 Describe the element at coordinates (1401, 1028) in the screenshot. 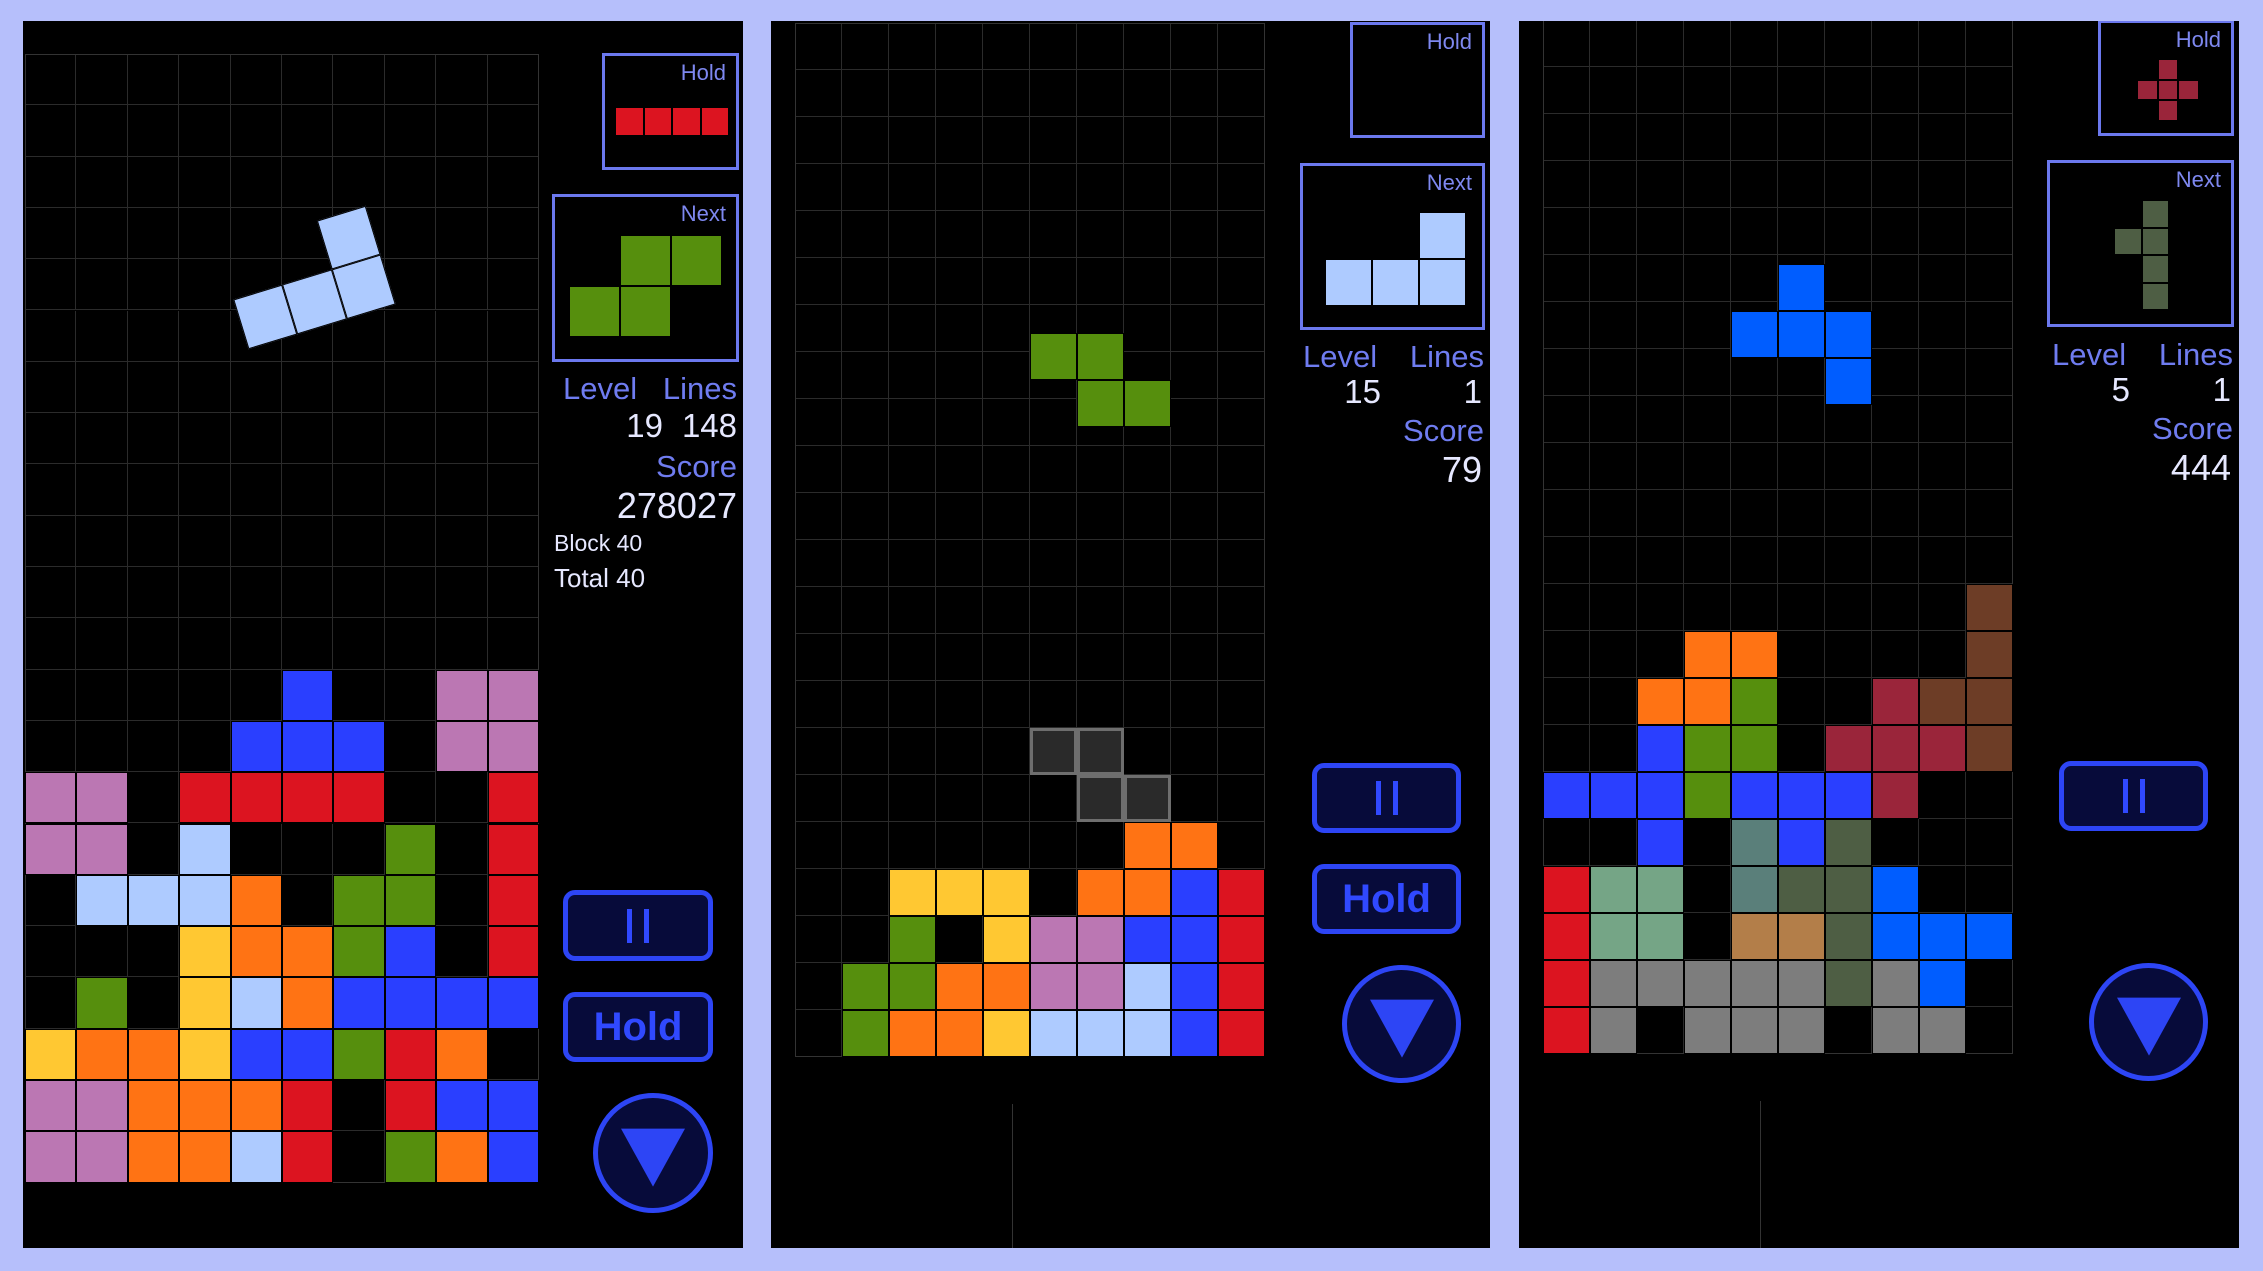

I see `down-arrow-icon` at that location.